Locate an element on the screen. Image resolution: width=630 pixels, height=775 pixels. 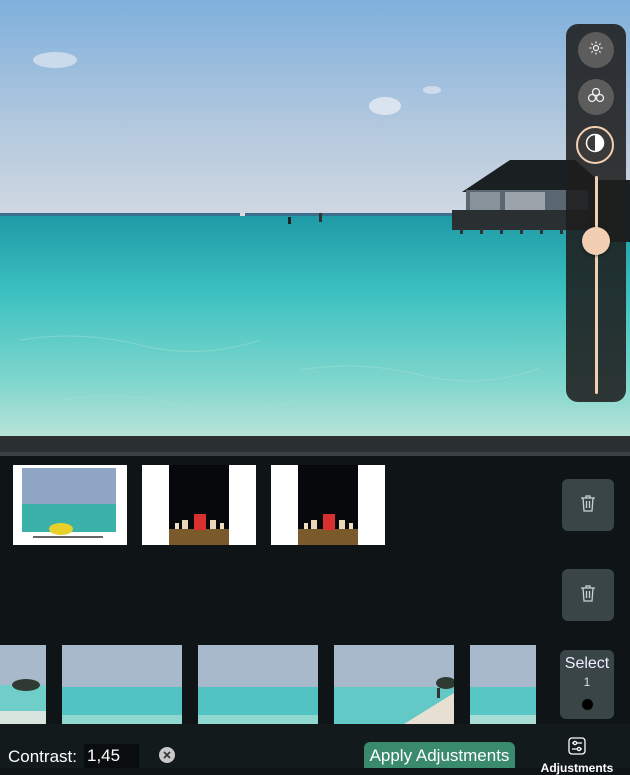
select-count: 1 is located at coordinates (587, 682).